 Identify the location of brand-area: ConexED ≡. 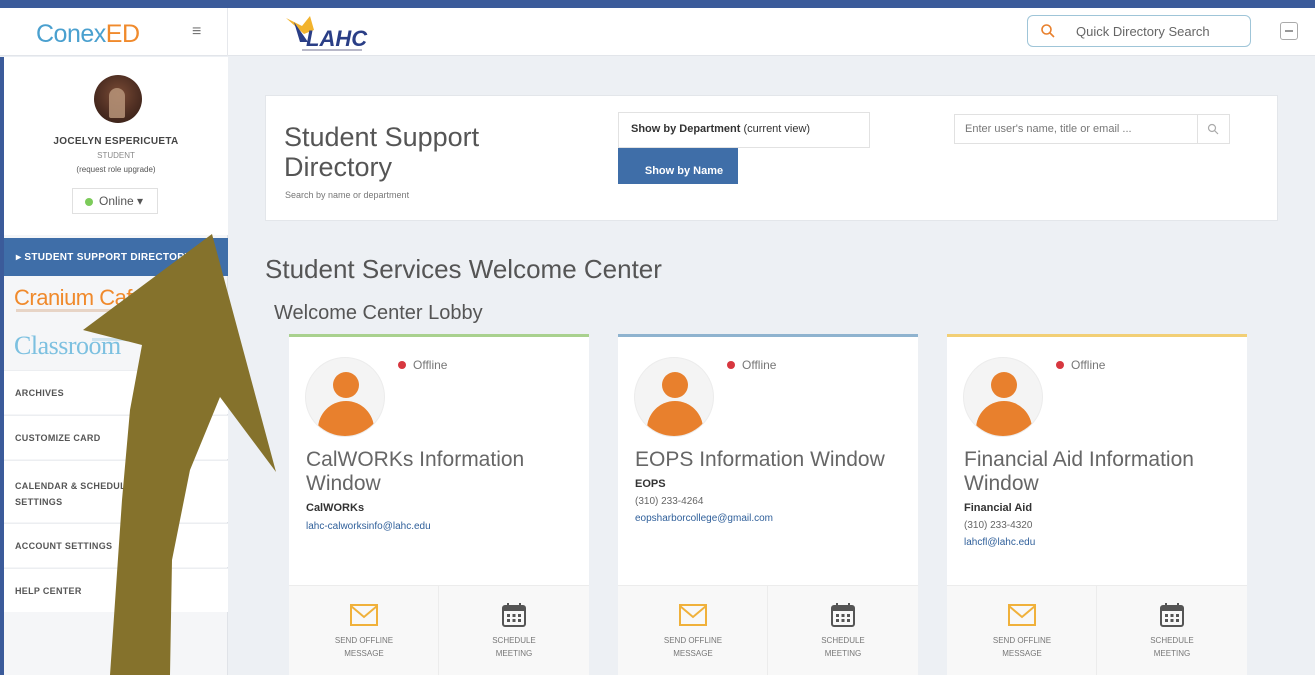
(114, 32).